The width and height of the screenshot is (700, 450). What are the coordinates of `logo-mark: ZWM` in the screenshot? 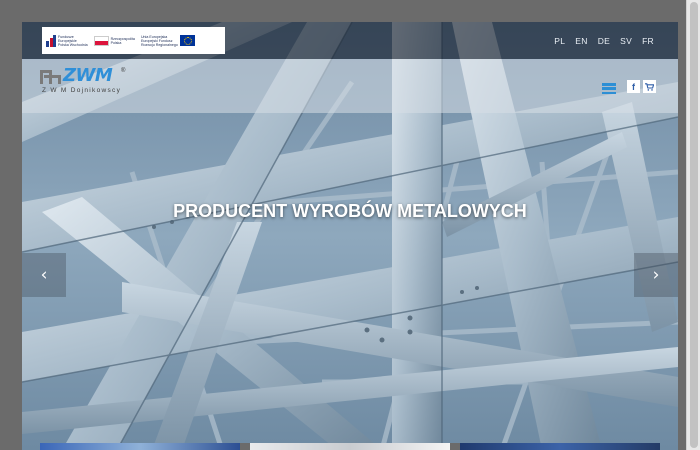 It's located at (95, 75).